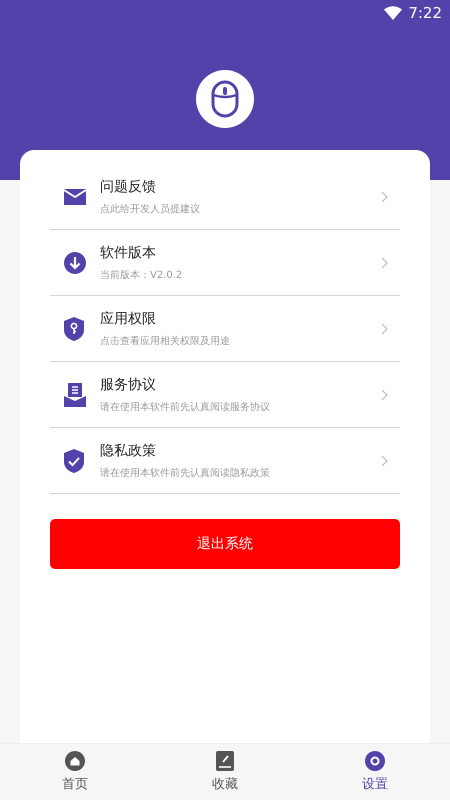 This screenshot has height=800, width=450. I want to click on shield-check-icon, so click(74, 460).